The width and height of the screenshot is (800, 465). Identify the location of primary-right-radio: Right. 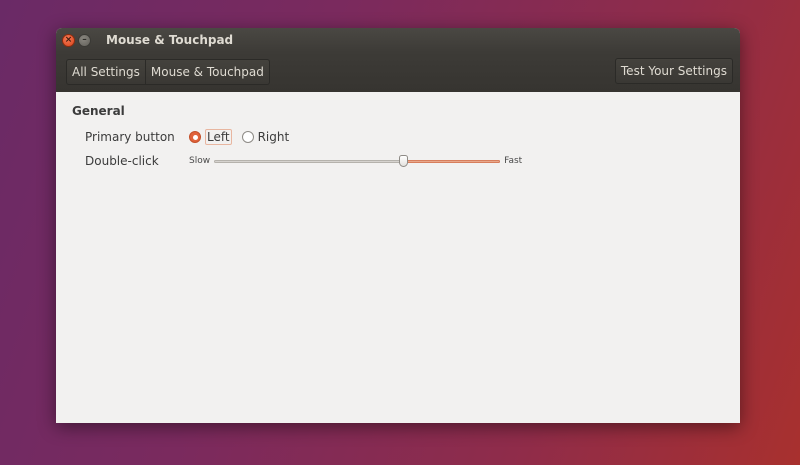
(265, 137).